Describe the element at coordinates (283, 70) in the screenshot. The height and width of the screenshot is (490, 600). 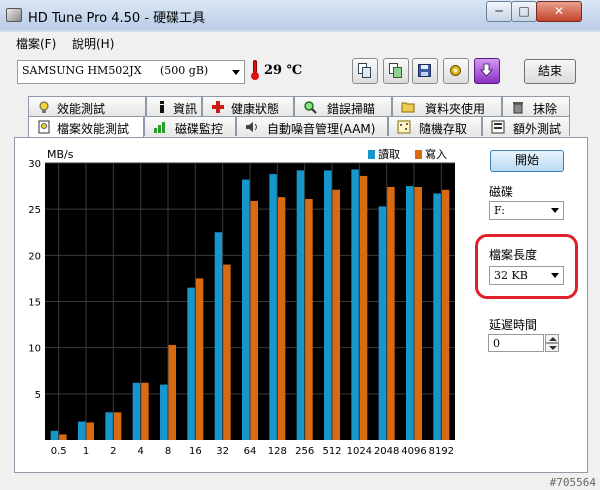
I see `temperature-readout: 29 ℃` at that location.